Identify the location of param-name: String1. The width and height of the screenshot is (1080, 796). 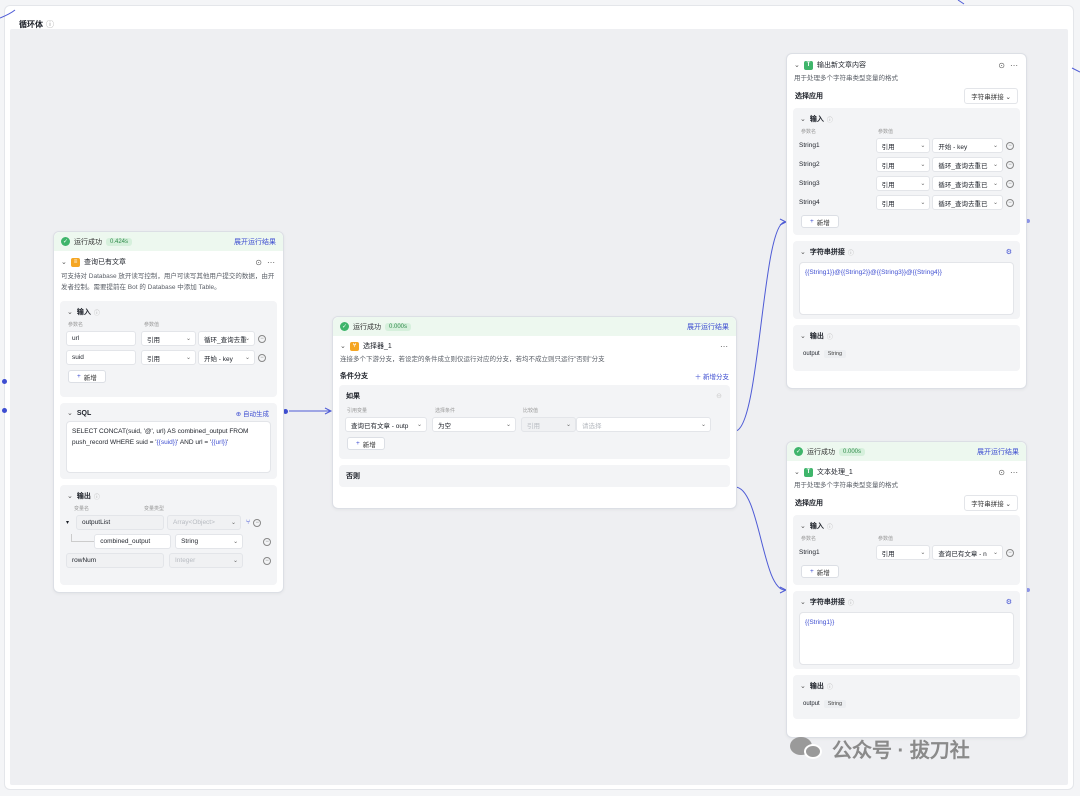
(809, 552).